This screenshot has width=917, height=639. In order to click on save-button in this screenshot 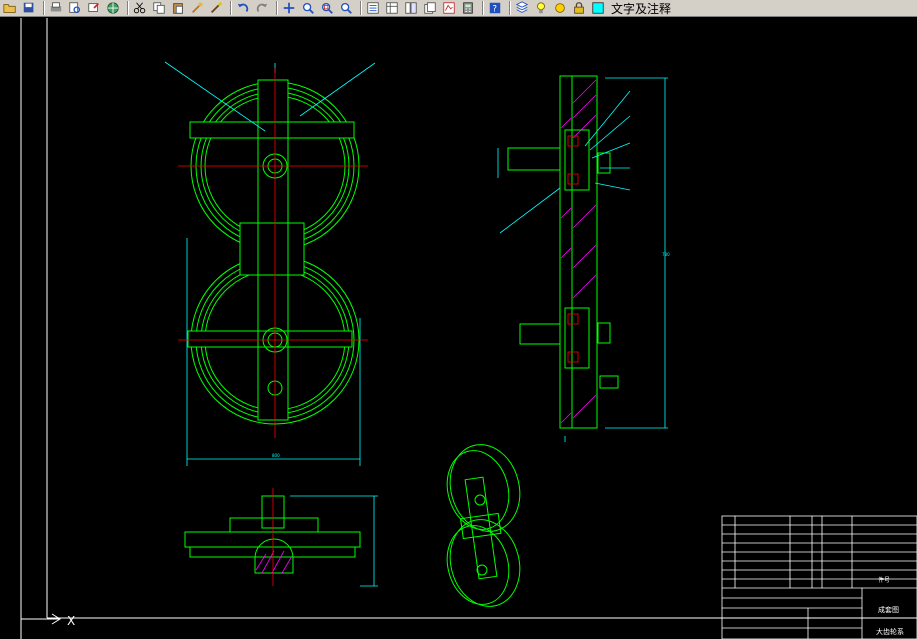, I will do `click(29, 8)`.